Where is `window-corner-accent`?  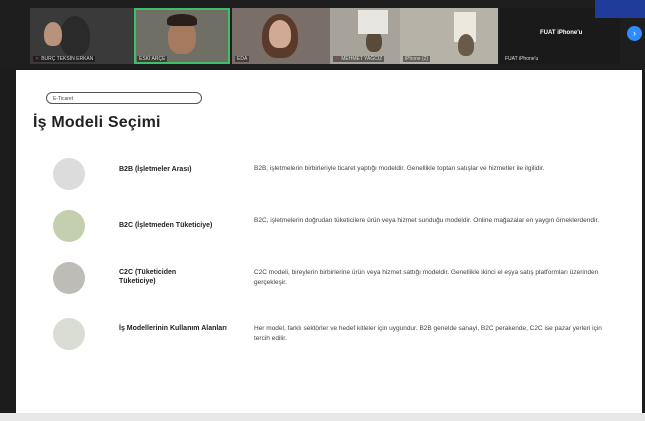
window-corner-accent is located at coordinates (620, 9).